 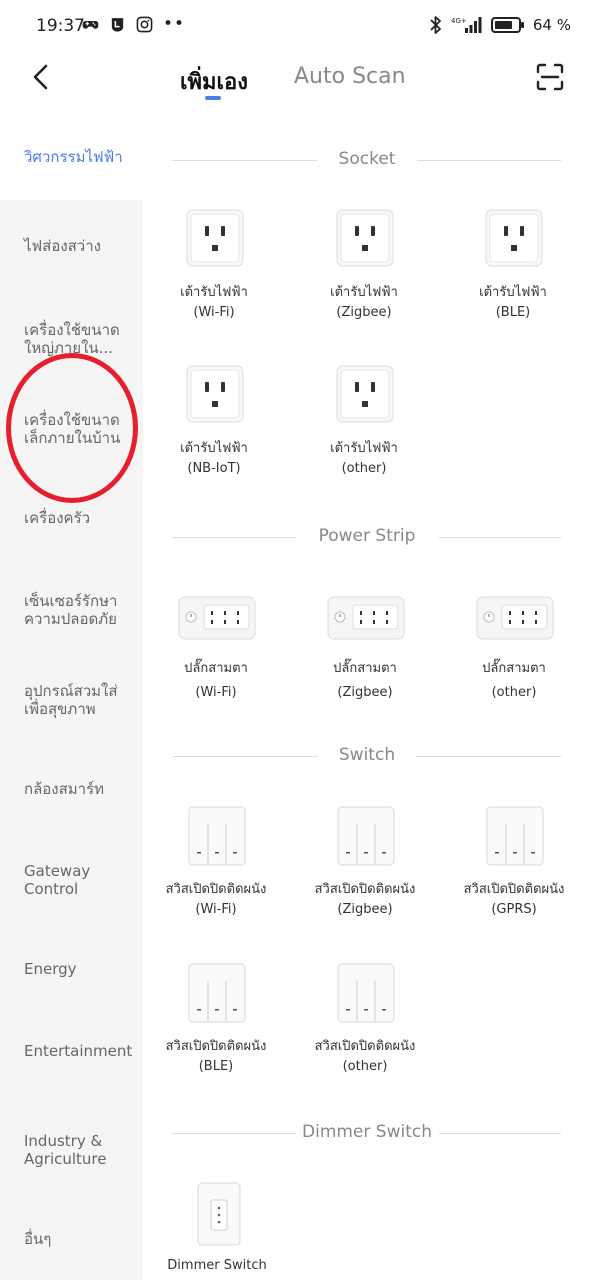 I want to click on battery-icon, so click(x=507, y=25).